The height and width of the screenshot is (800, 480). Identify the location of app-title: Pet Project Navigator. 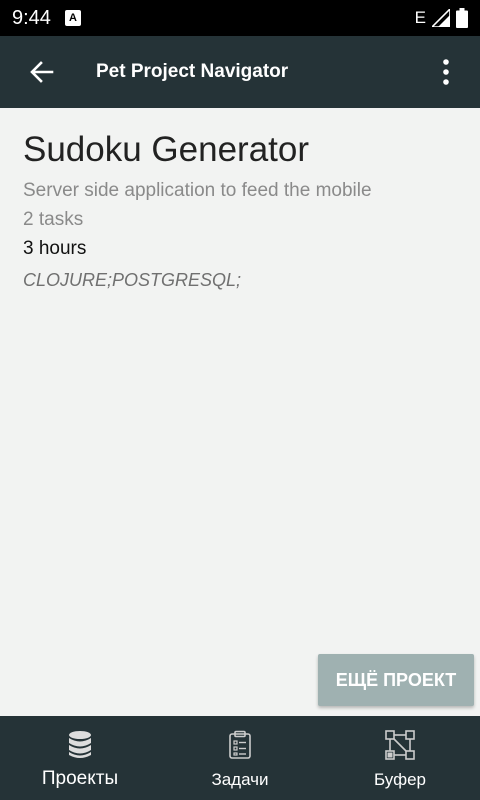
(192, 71).